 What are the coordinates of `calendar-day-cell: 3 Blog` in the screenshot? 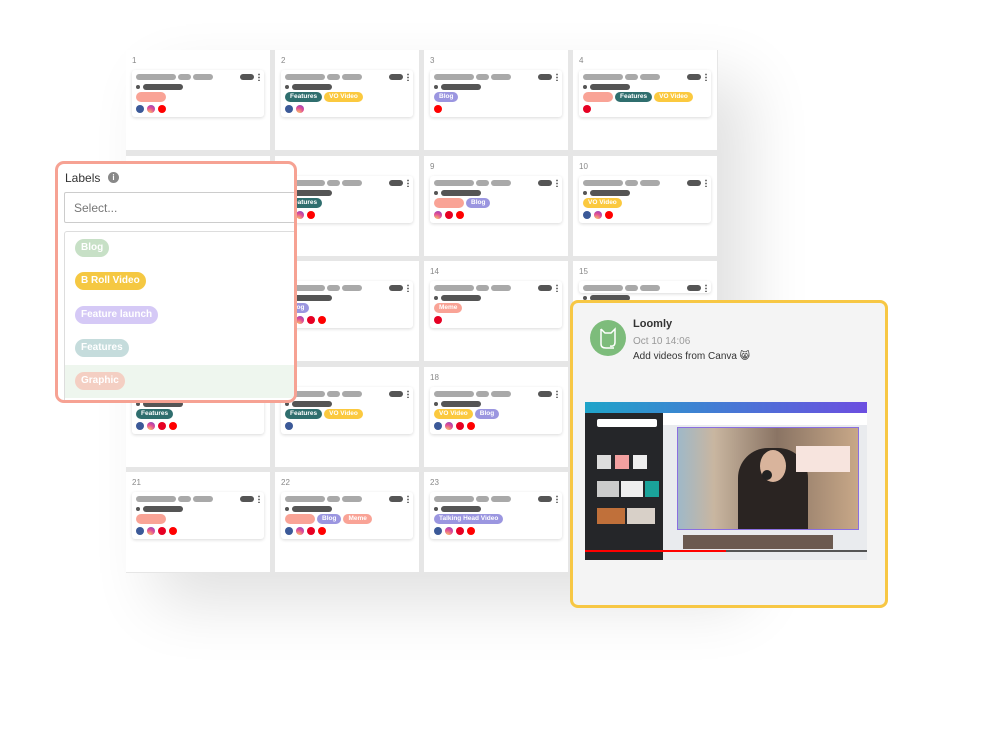 It's located at (496, 100).